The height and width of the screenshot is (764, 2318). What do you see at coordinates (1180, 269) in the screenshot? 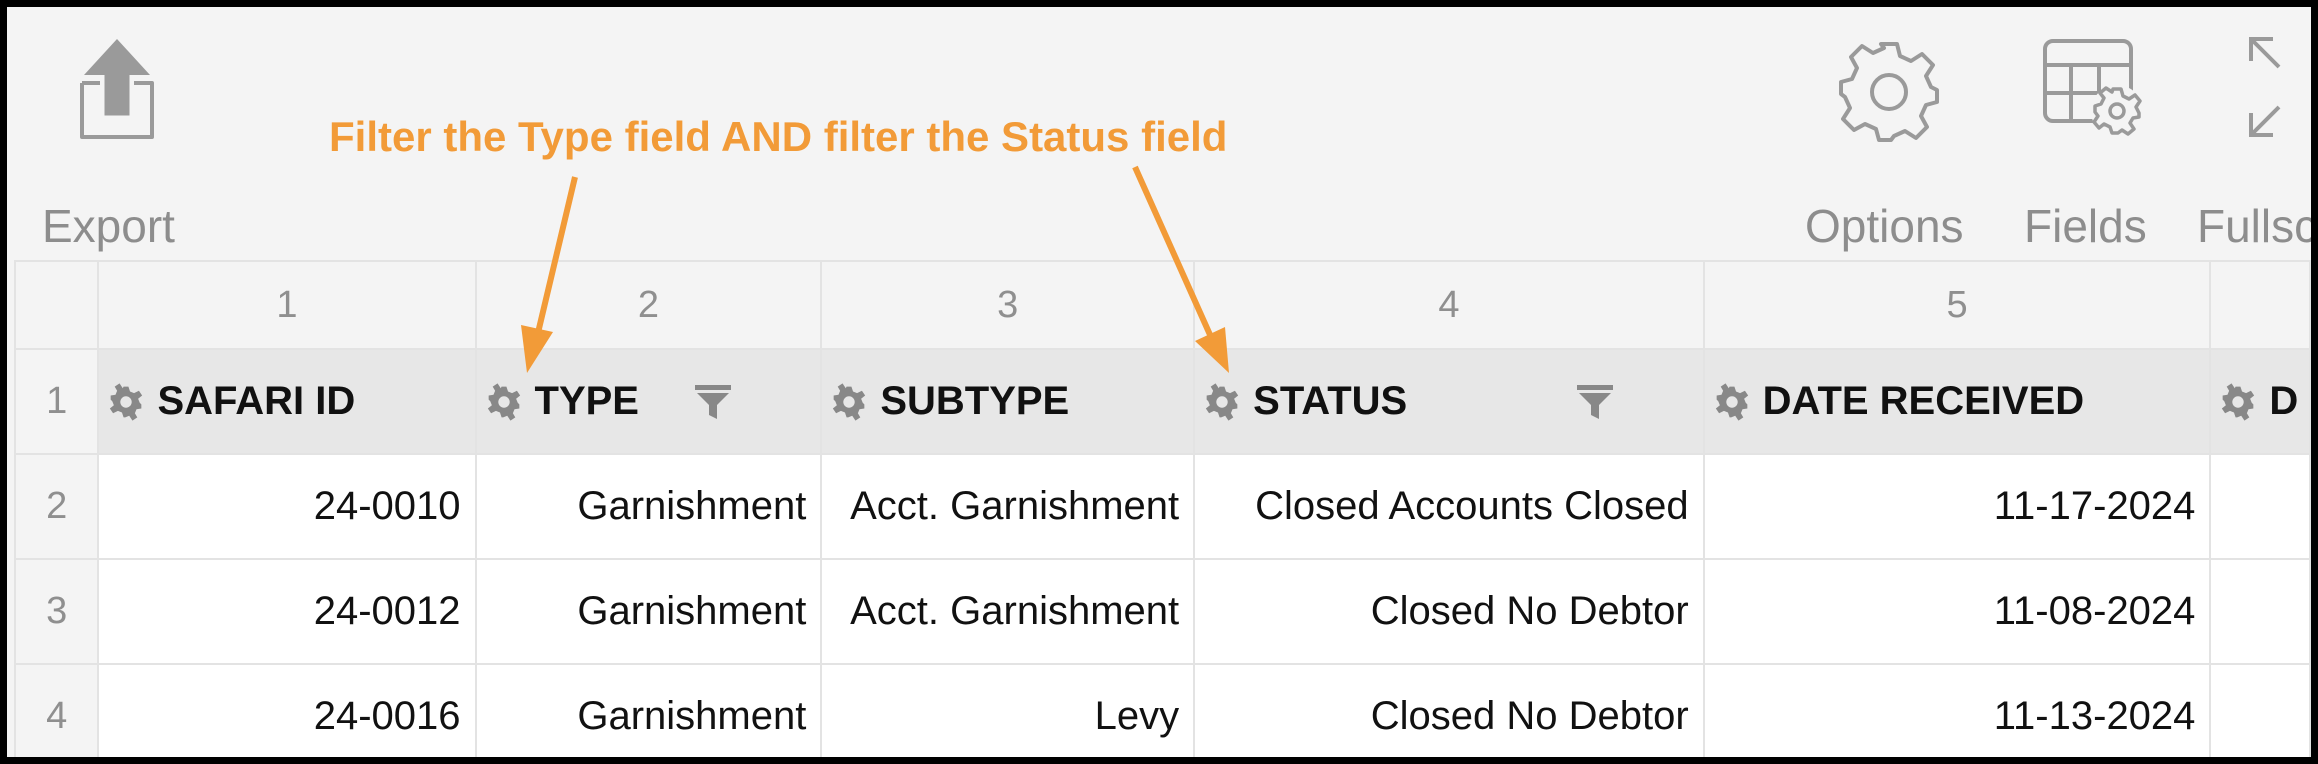
I see `arrow-to-status-column` at bounding box center [1180, 269].